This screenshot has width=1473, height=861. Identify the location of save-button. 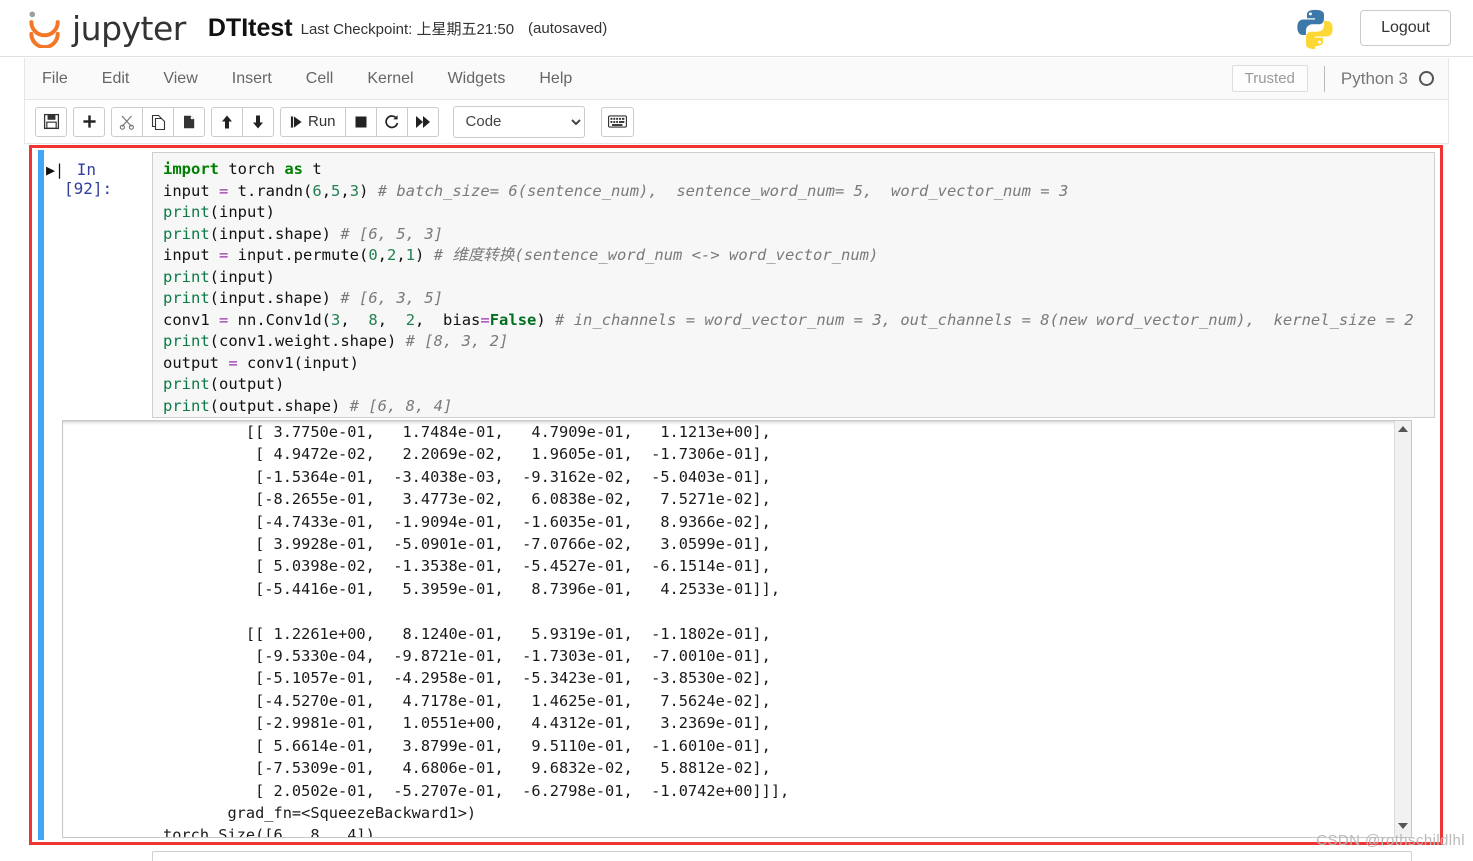
(51, 121).